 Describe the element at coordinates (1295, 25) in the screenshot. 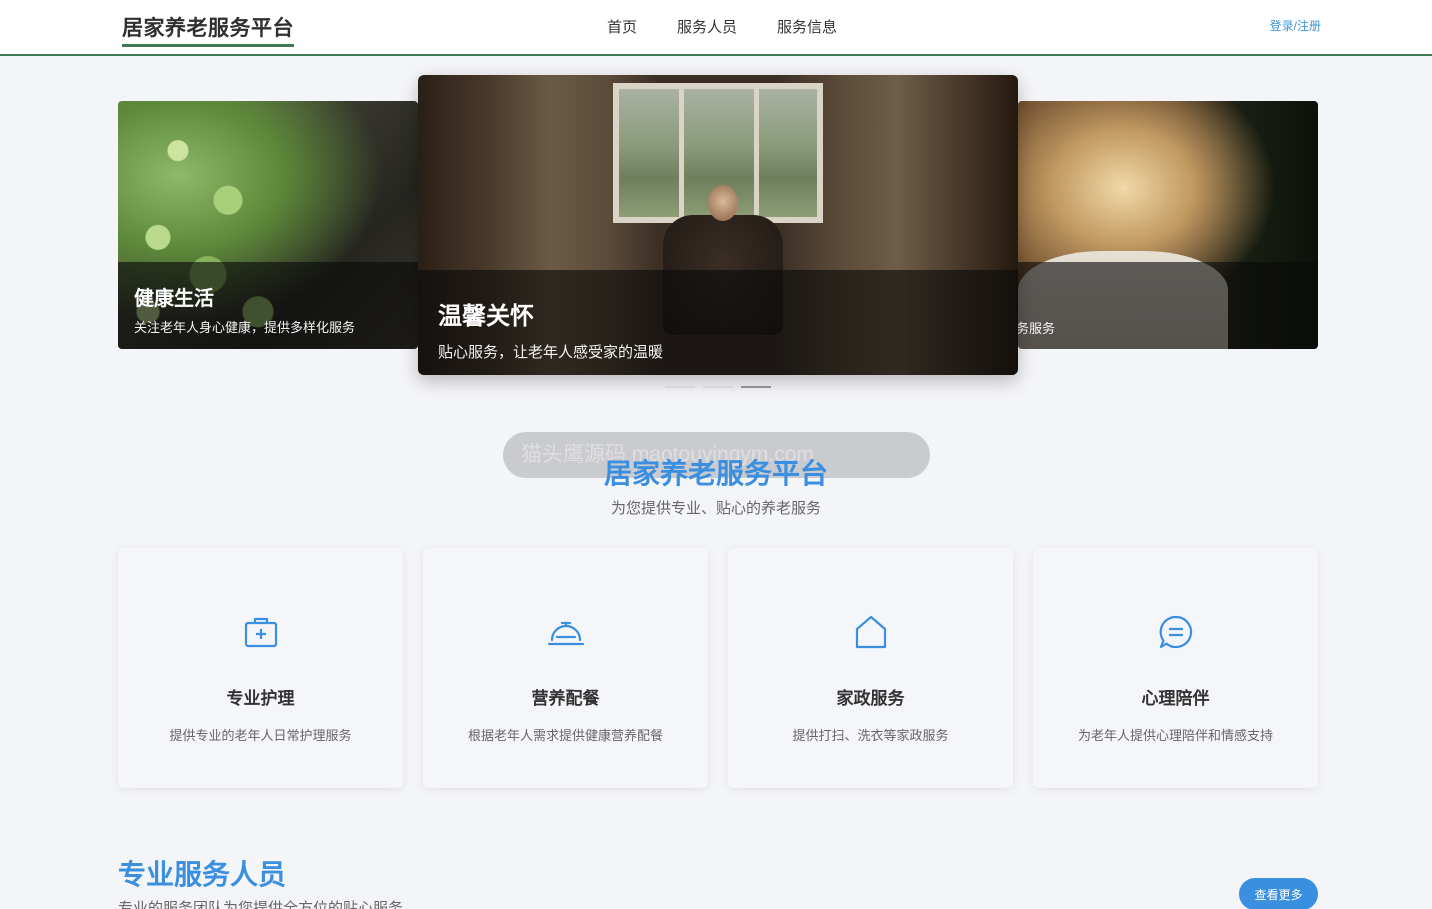

I see `login-register-link: 登录/注册` at that location.